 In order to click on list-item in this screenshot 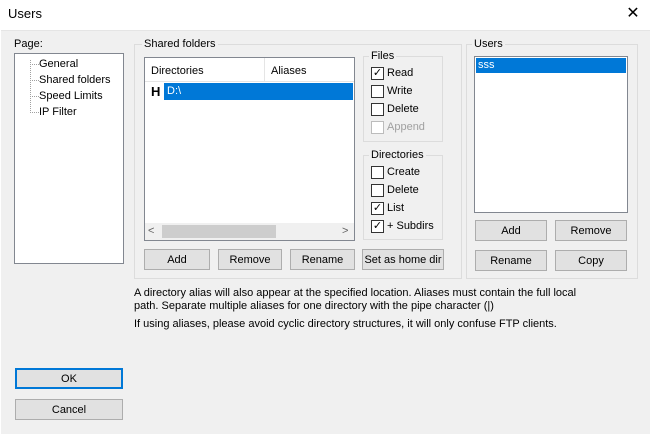, I will do `click(551, 65)`.